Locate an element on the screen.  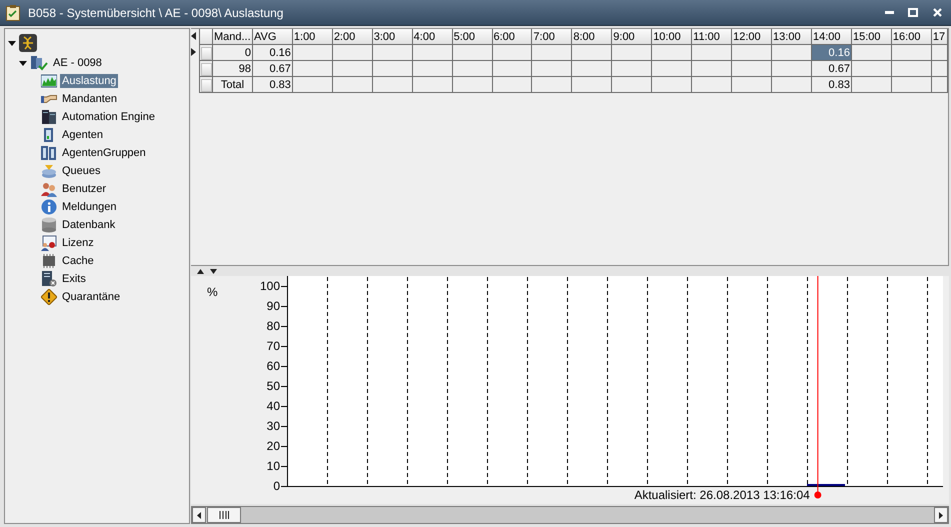
maximize-icon is located at coordinates (913, 12).